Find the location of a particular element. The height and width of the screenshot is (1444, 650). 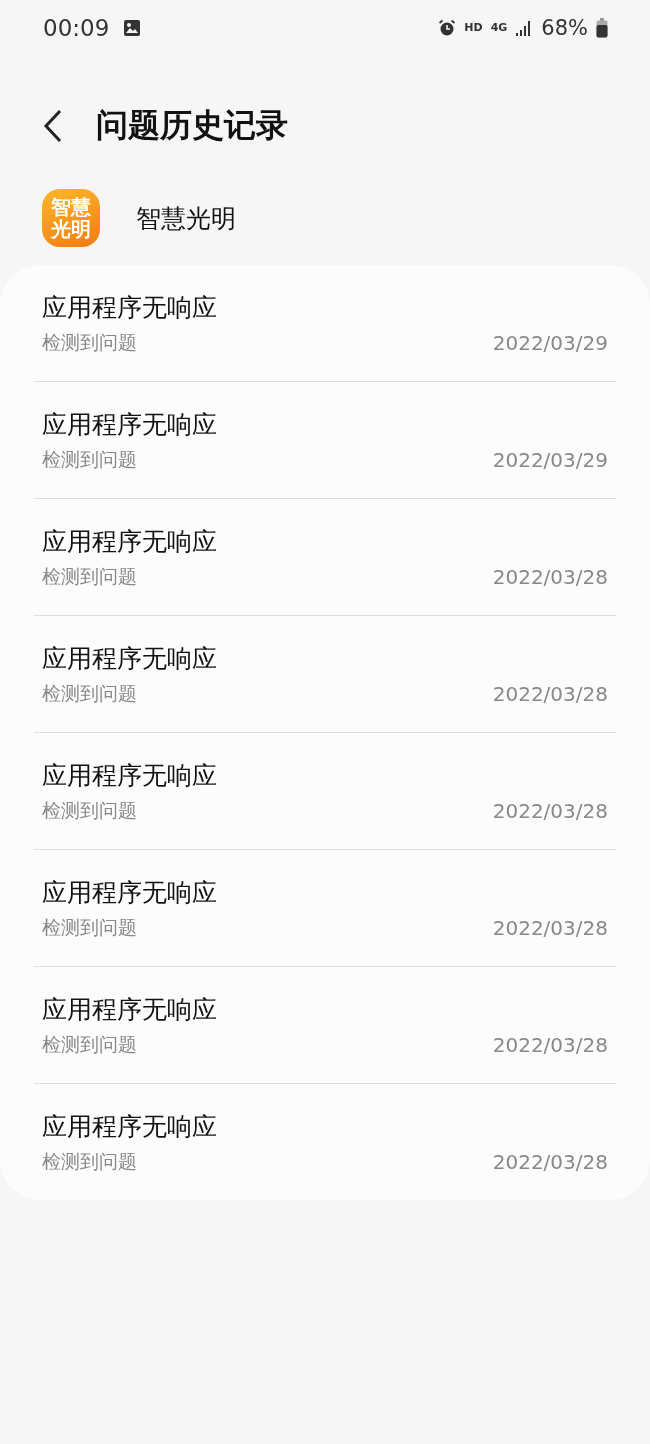

clock-time: 00:09 is located at coordinates (76, 27).